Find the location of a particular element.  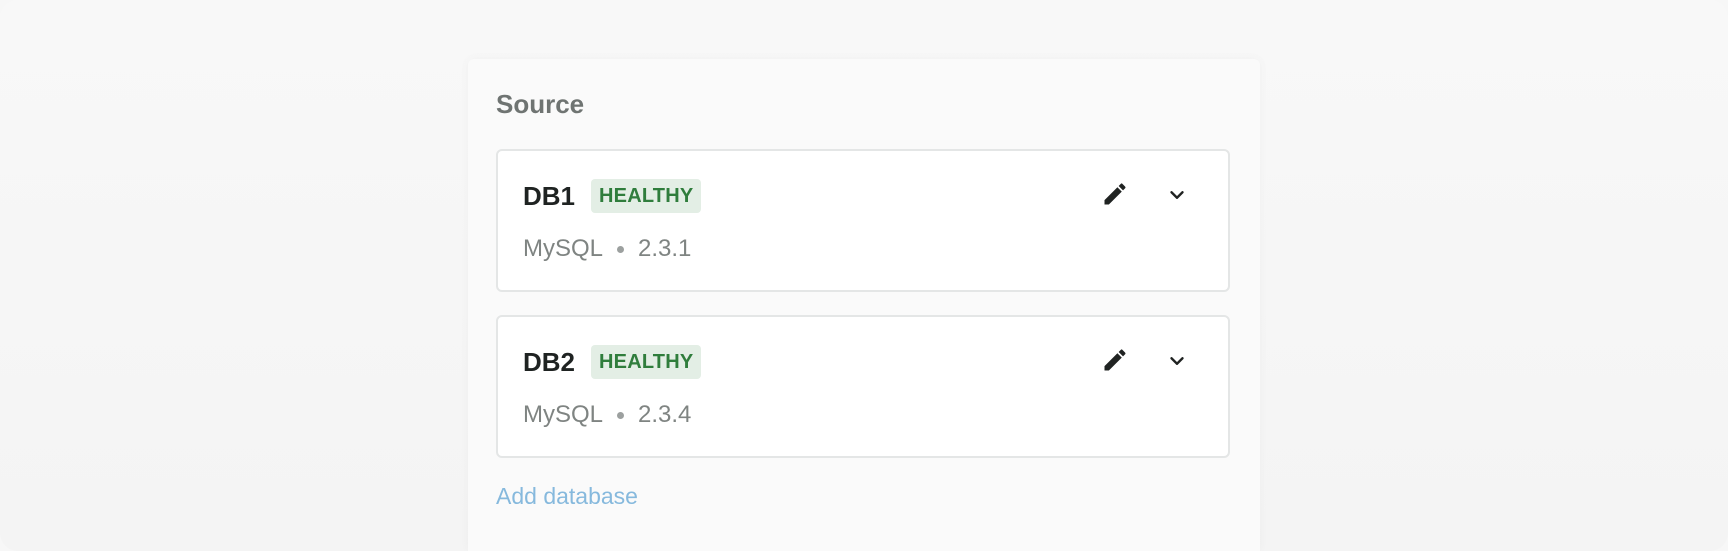

database-card-db1: DB1 HEALTHY MySQL 2.3.1 is located at coordinates (863, 220).